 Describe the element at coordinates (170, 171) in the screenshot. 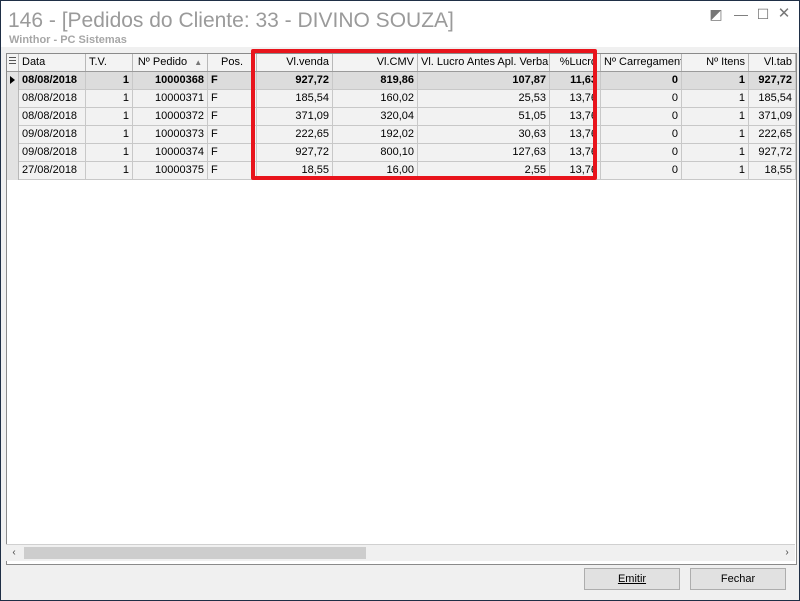

I see `cell-pedido: 10000375` at that location.